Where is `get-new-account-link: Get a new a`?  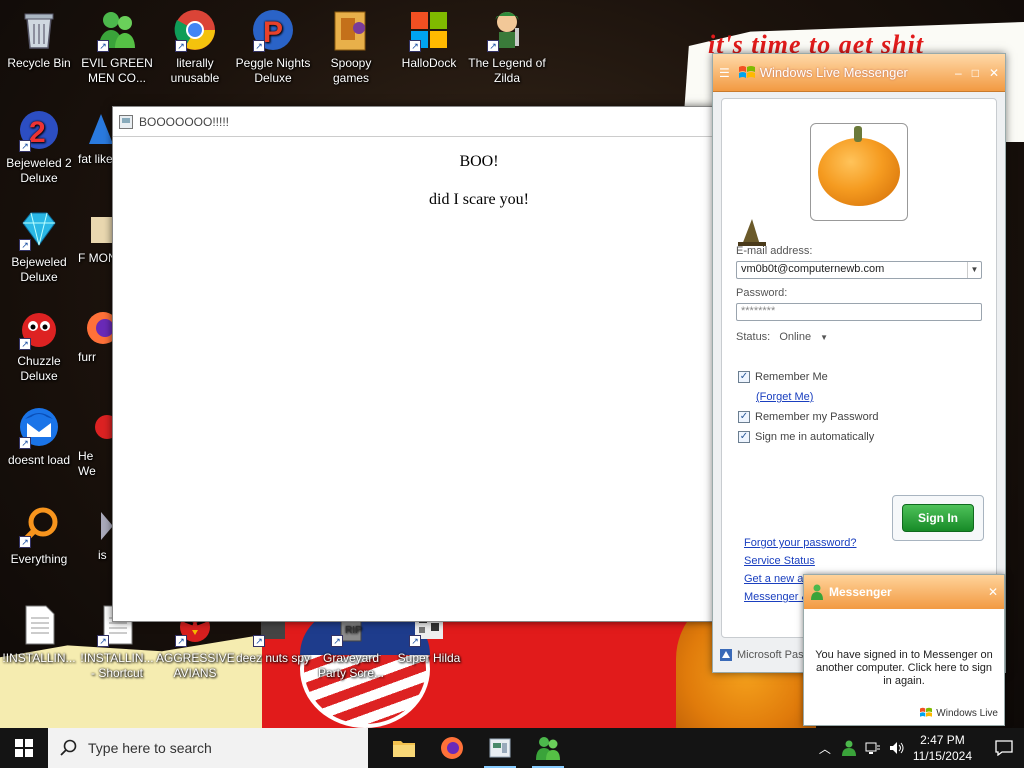 get-new-account-link: Get a new a is located at coordinates (773, 579).